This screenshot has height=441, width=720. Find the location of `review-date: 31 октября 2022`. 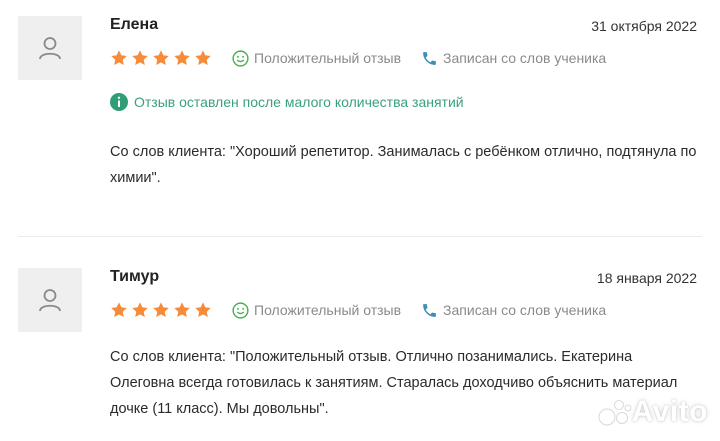

review-date: 31 октября 2022 is located at coordinates (644, 26).